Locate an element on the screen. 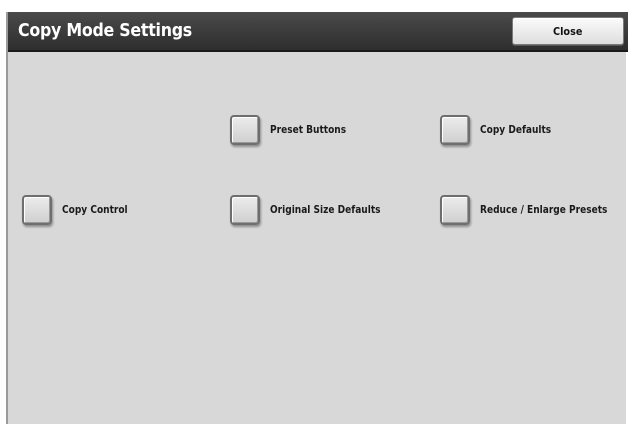 This screenshot has width=628, height=425. preset-buttons-option: Preset Buttons is located at coordinates (294, 130).